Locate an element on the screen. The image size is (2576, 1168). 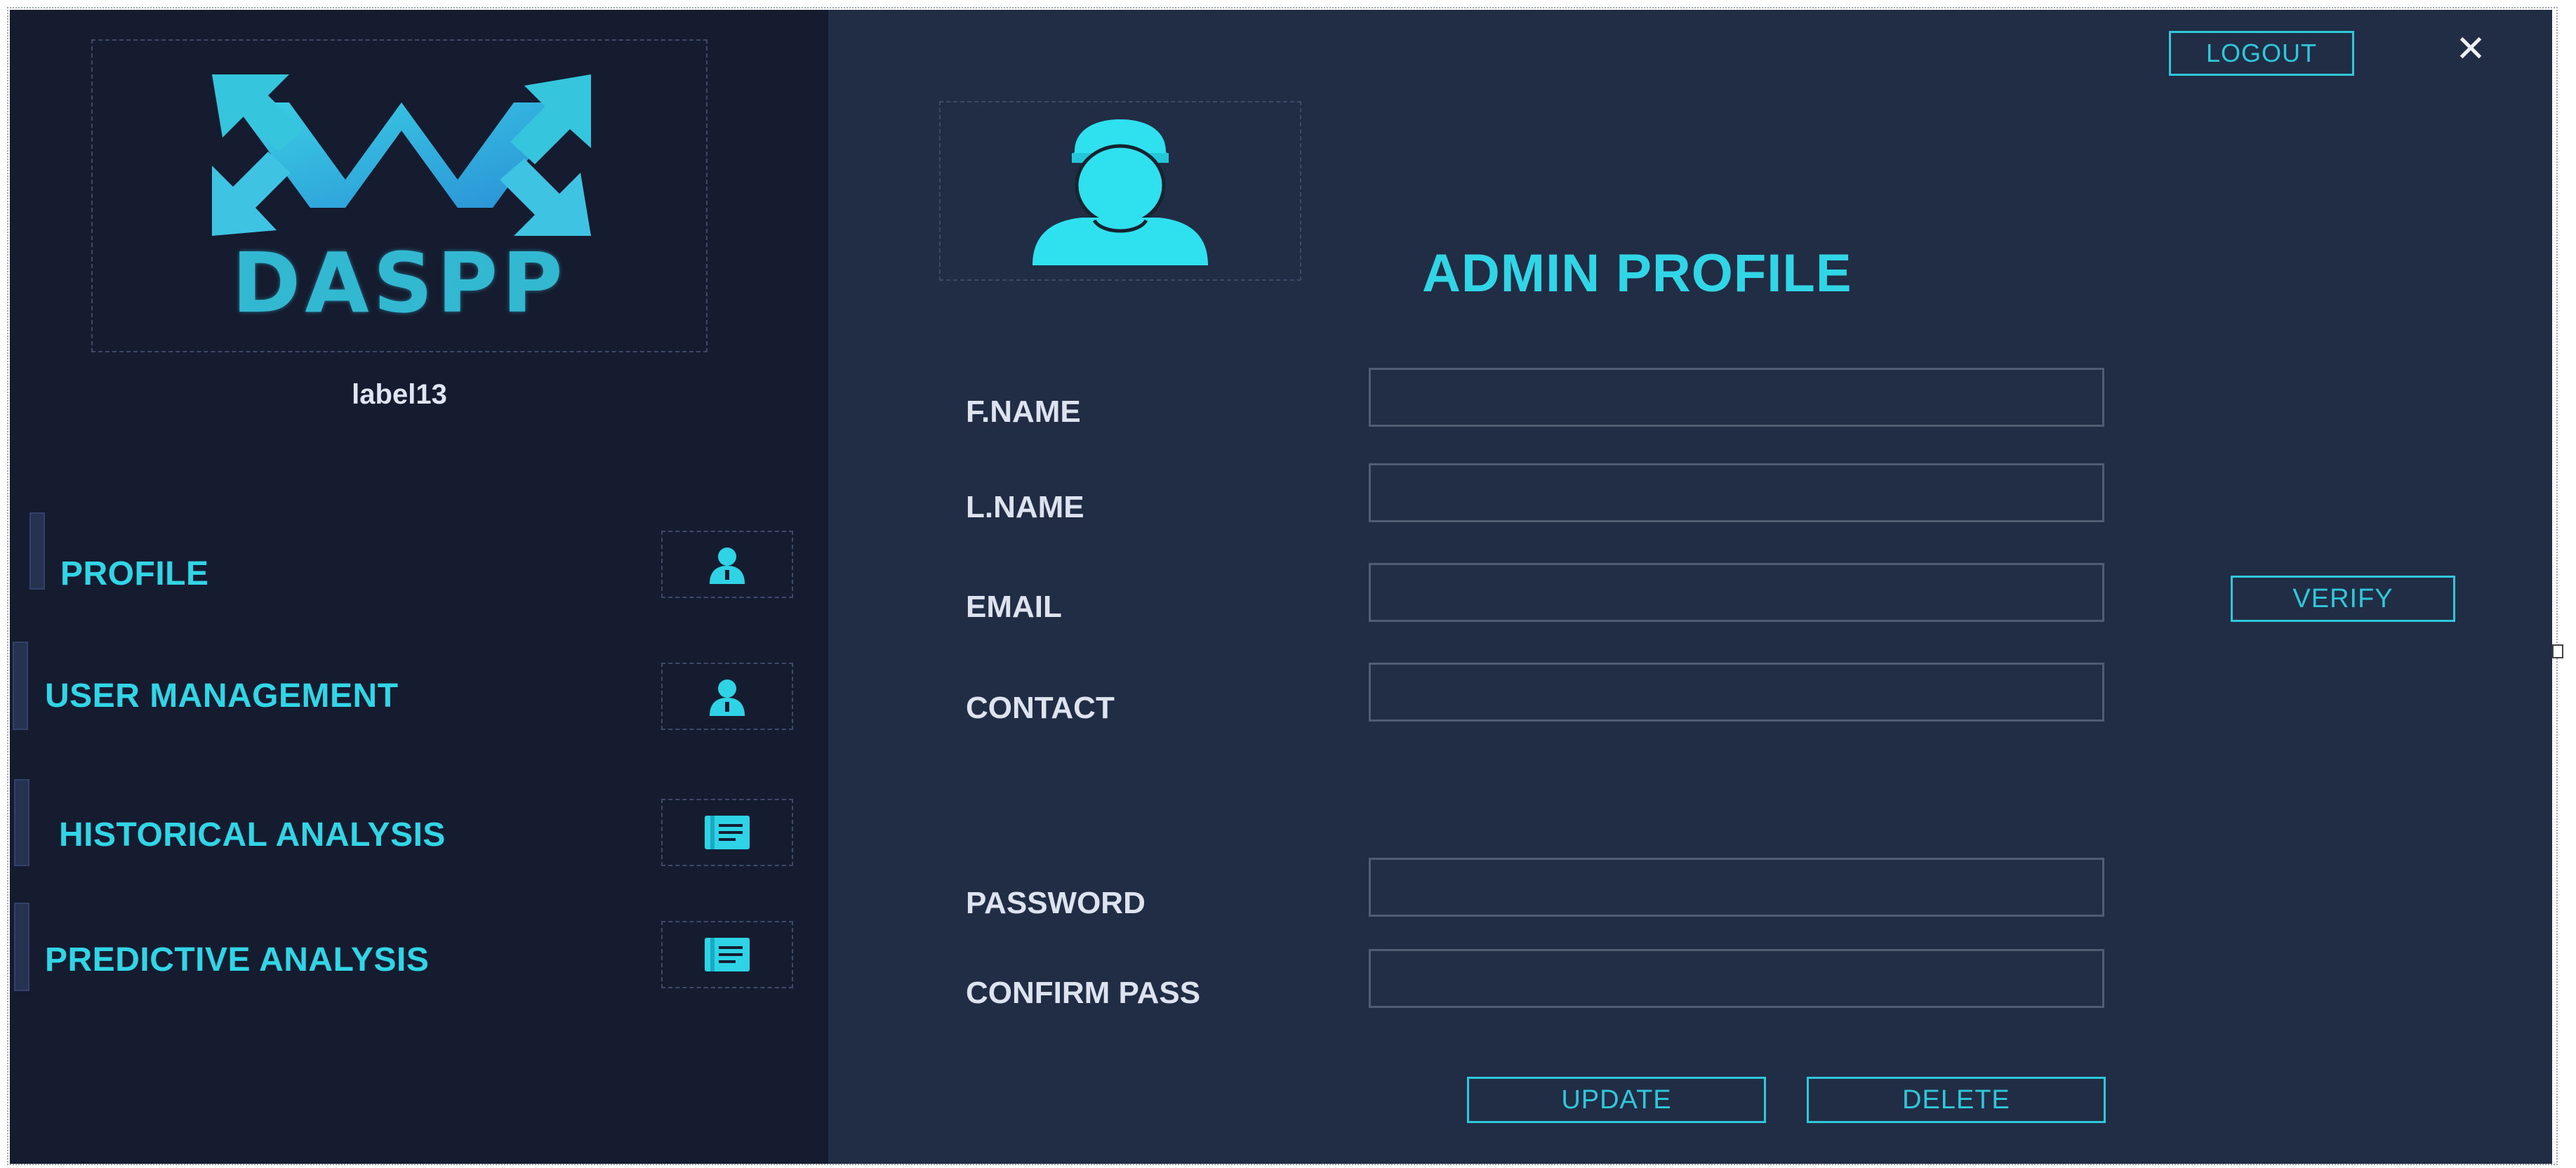
close-icon: ✕ is located at coordinates (2471, 49).